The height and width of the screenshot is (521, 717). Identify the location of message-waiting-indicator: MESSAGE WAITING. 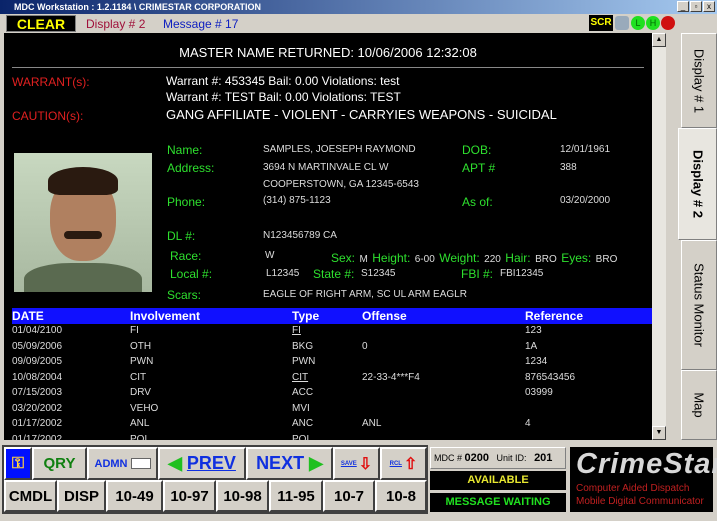
(498, 502).